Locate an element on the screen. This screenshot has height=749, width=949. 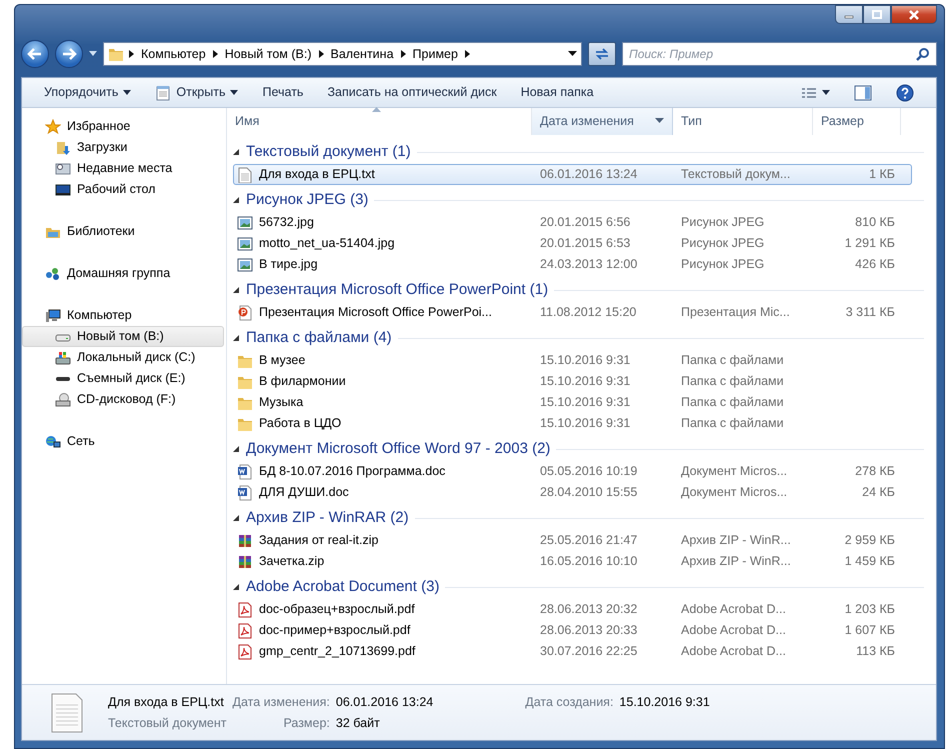
file-row: Для входа в ЕРЦ.txt 06.01.2016 13:24 Текстовый докум... 1 КБ is located at coordinates (572, 174).